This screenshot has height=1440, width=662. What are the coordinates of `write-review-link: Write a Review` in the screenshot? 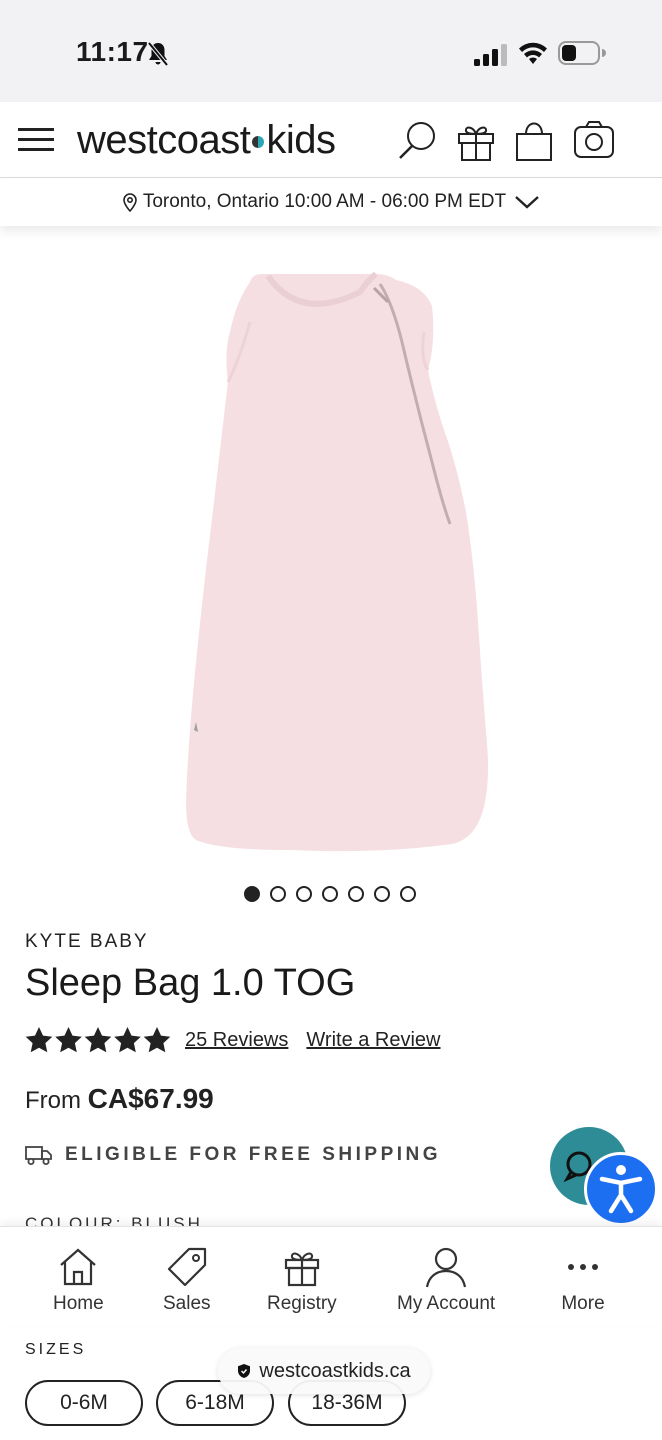 It's located at (373, 1040).